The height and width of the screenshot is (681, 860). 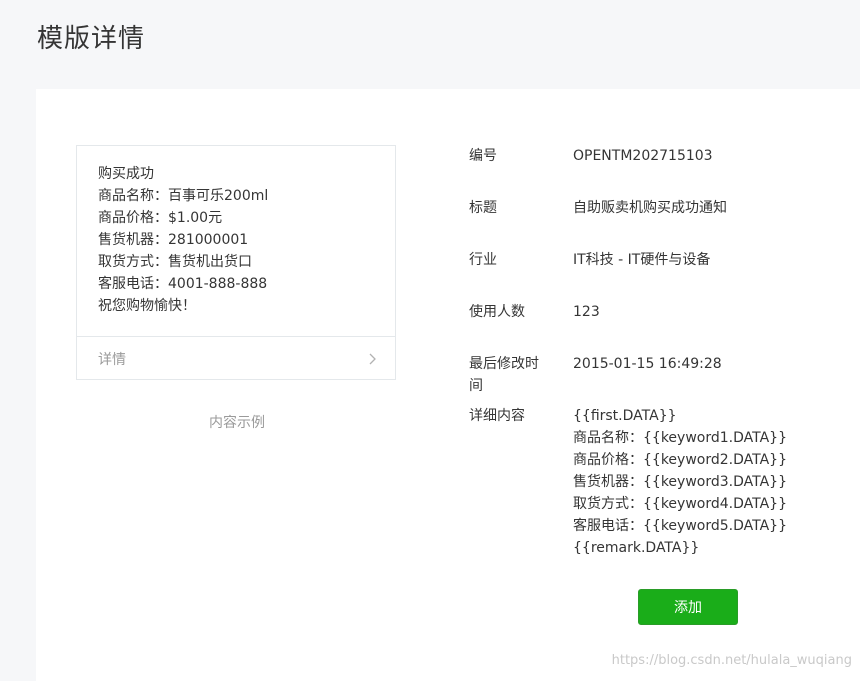 What do you see at coordinates (372, 359) in the screenshot?
I see `chevron-right-icon` at bounding box center [372, 359].